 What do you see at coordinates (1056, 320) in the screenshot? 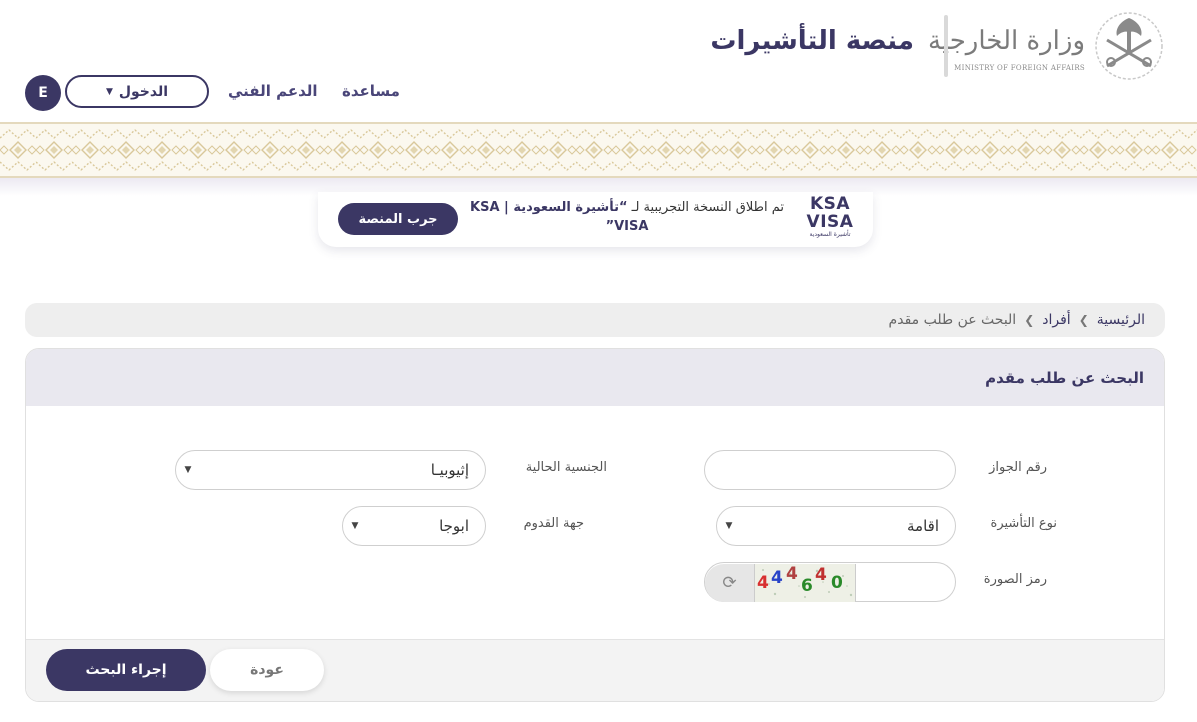
I see `breadcrumb-individuals: أفراد` at bounding box center [1056, 320].